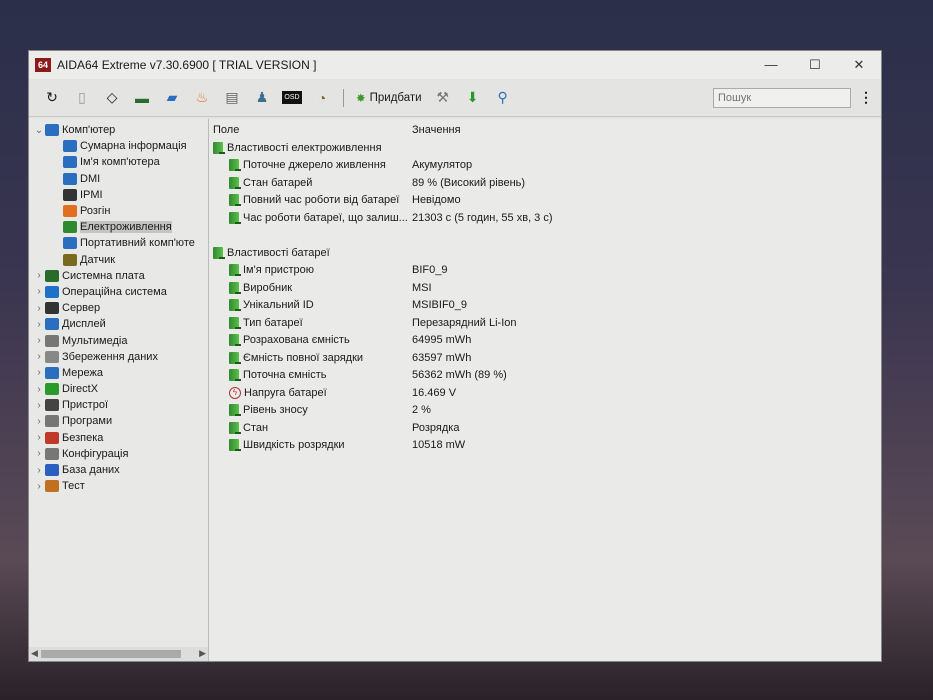 The height and width of the screenshot is (700, 933). What do you see at coordinates (545, 271) in the screenshot?
I see `table-row: Ім'я пристрою BIF0_9` at bounding box center [545, 271].